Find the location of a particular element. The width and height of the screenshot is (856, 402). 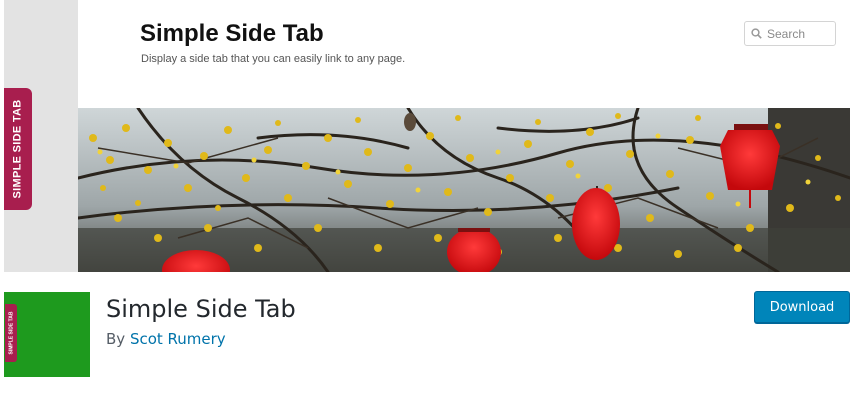

plugin-title: Simple Side Tab is located at coordinates (201, 309).